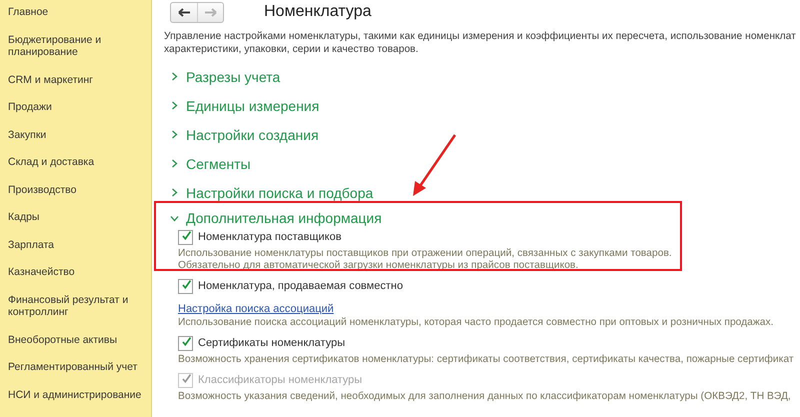  Describe the element at coordinates (253, 106) in the screenshot. I see `section-title: Единицы измерения` at that location.